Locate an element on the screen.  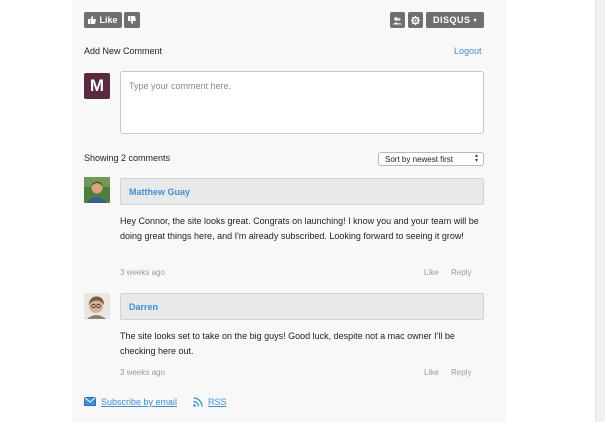
like-button: Like is located at coordinates (103, 20).